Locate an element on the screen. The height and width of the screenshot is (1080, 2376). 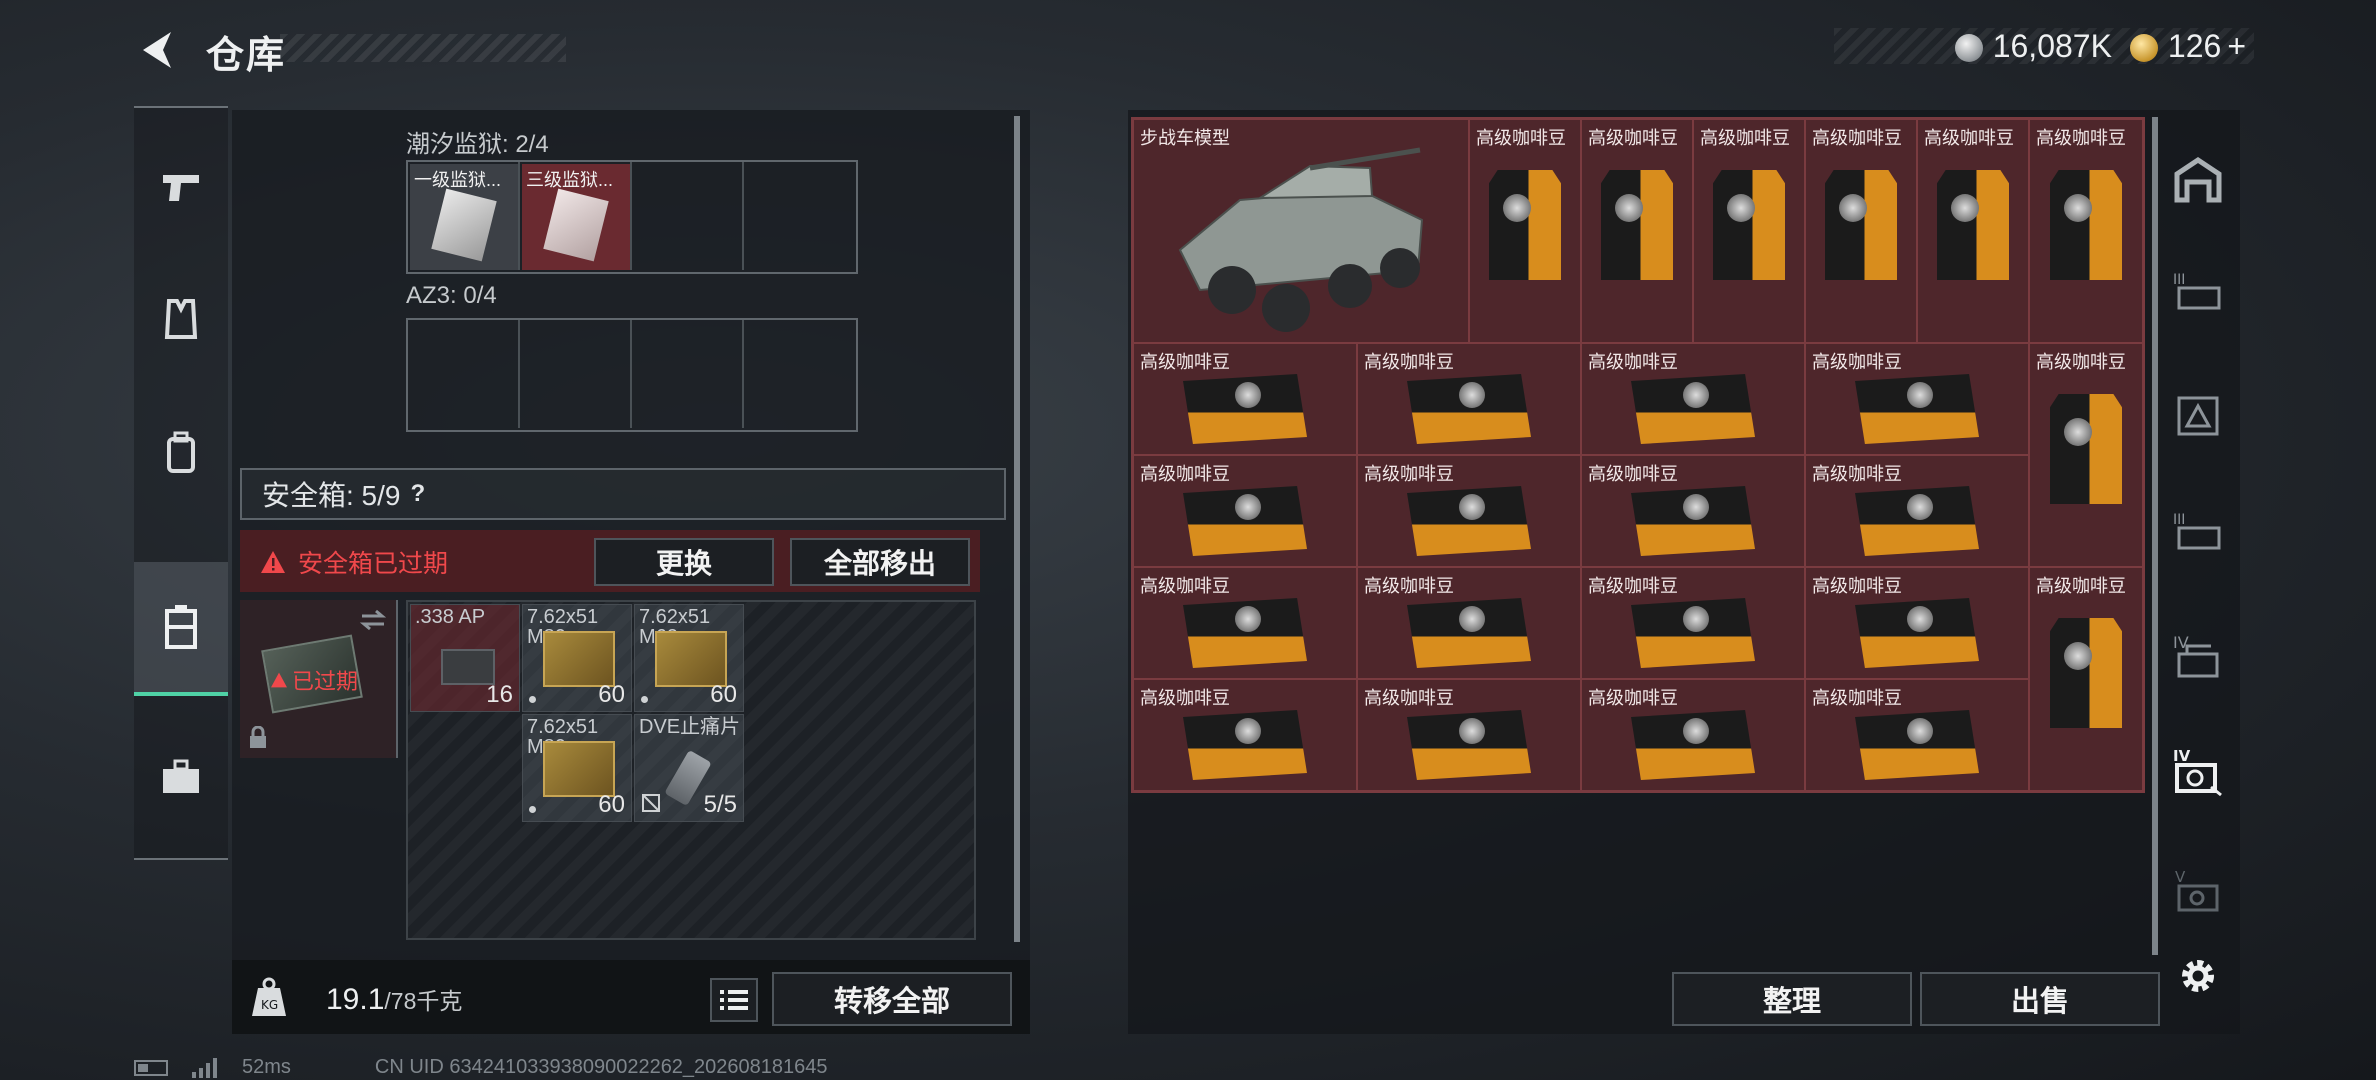
category-toolbox is located at coordinates (181, 777).